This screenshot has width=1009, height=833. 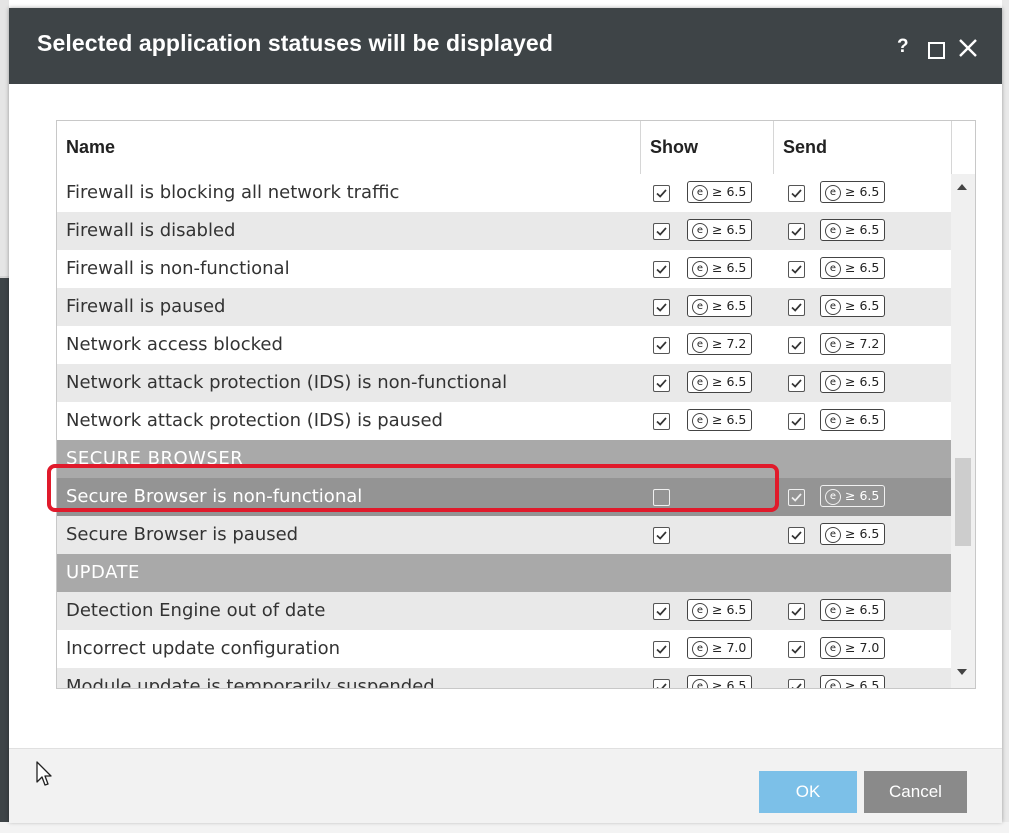 I want to click on maximize-icon, so click(x=936, y=50).